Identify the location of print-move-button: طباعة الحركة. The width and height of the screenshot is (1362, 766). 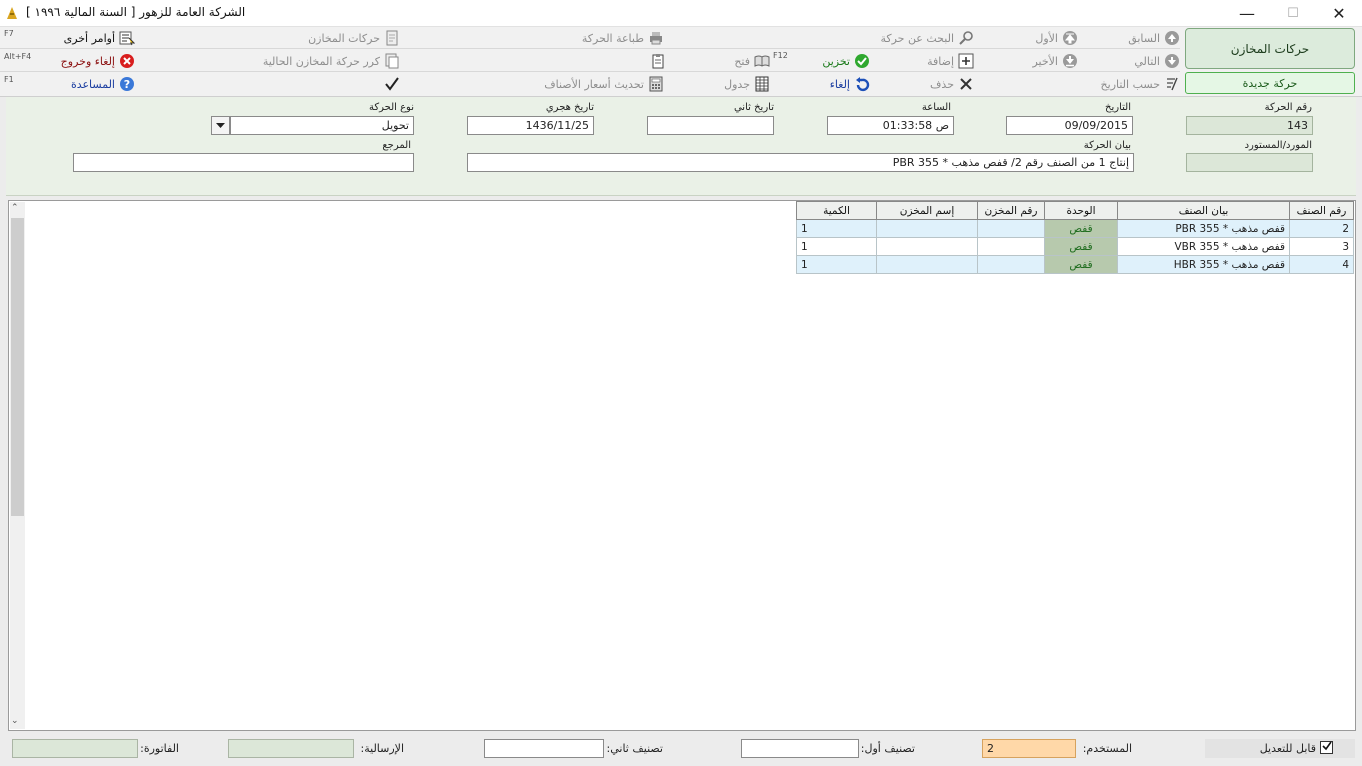
(623, 38).